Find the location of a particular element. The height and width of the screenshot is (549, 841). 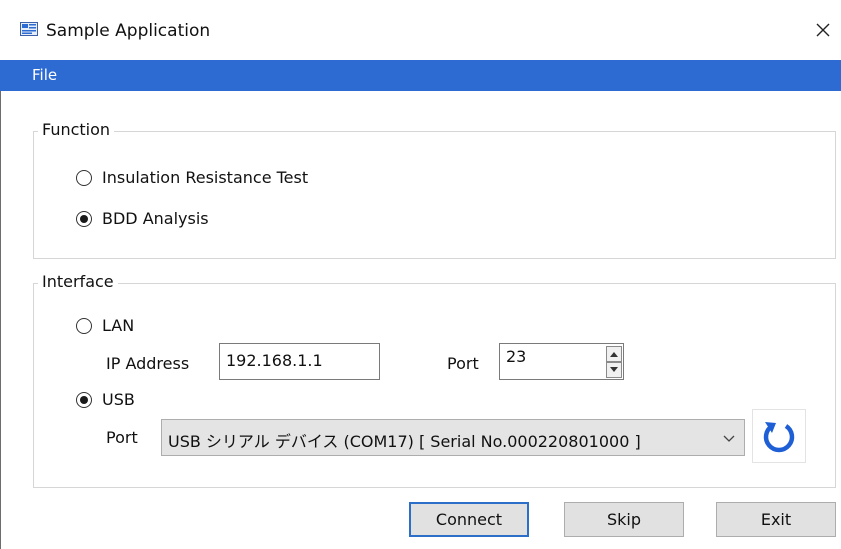

radio-lan is located at coordinates (84, 326).